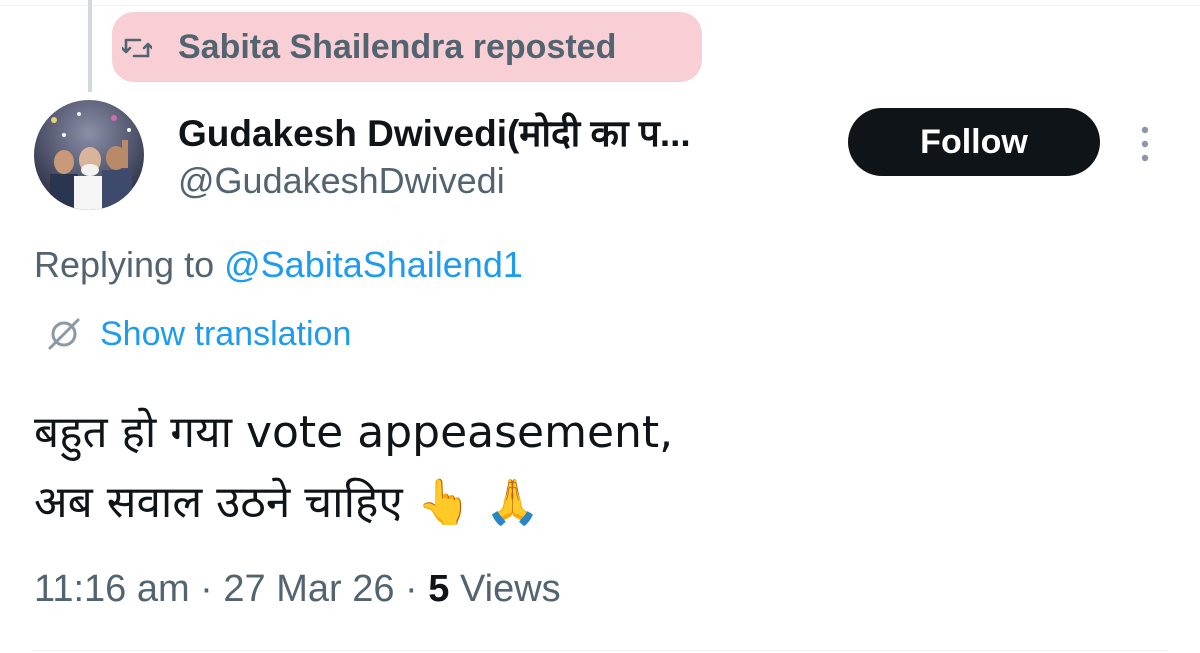 Image resolution: width=1200 pixels, height=653 pixels. I want to click on replying-prefix: Replying to, so click(129, 264).